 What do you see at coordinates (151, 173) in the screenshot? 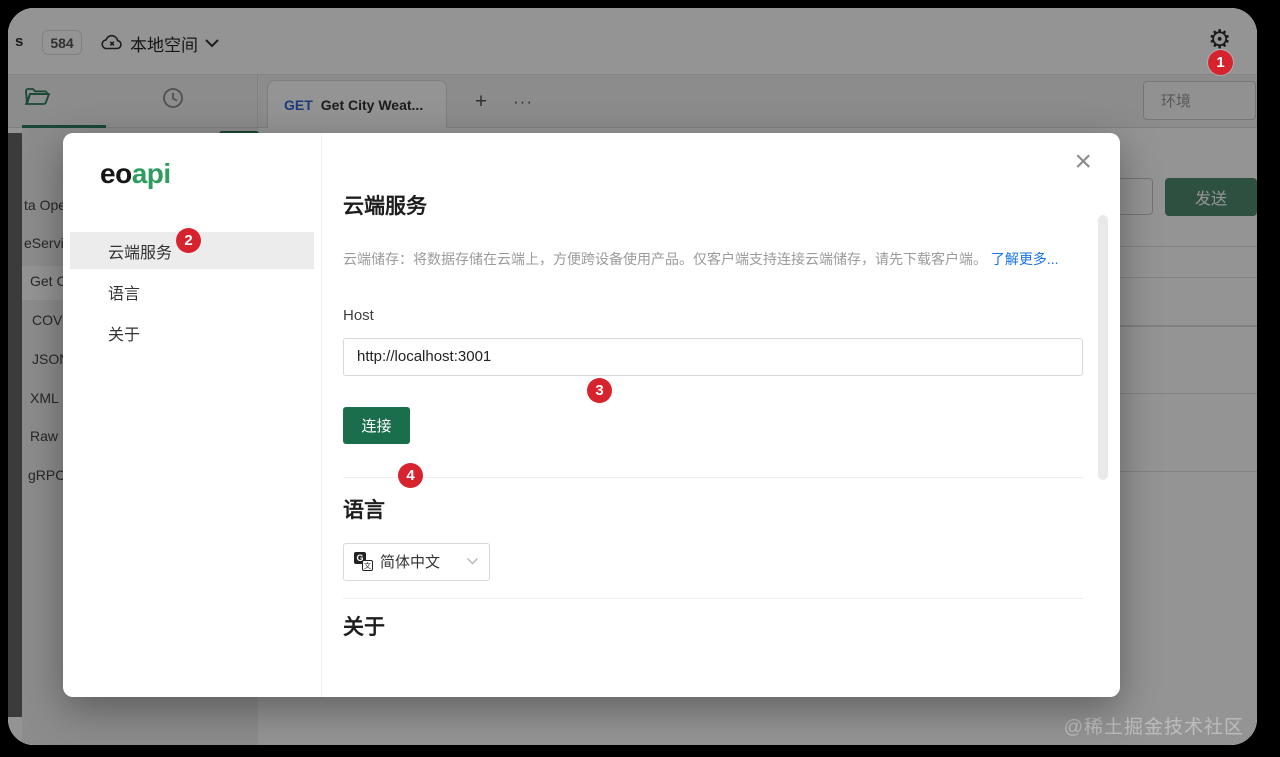
I see `logo-suffix: api` at bounding box center [151, 173].